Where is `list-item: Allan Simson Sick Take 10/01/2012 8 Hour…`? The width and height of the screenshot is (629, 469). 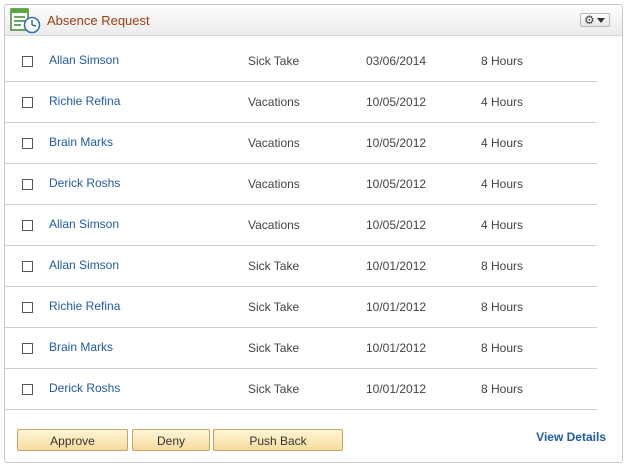 list-item: Allan Simson Sick Take 10/01/2012 8 Hour… is located at coordinates (301, 266).